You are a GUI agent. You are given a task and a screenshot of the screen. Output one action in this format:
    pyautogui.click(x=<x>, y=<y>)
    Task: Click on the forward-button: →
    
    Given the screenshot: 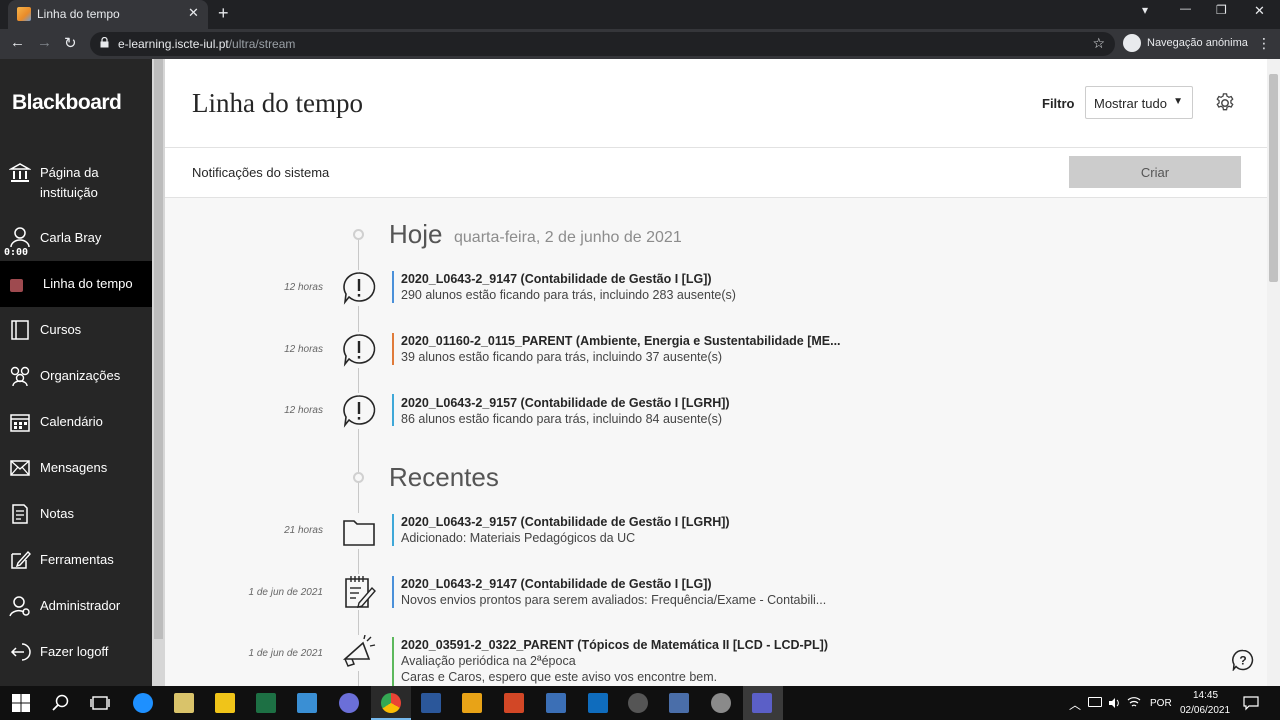 What is the action you would take?
    pyautogui.click(x=44, y=42)
    